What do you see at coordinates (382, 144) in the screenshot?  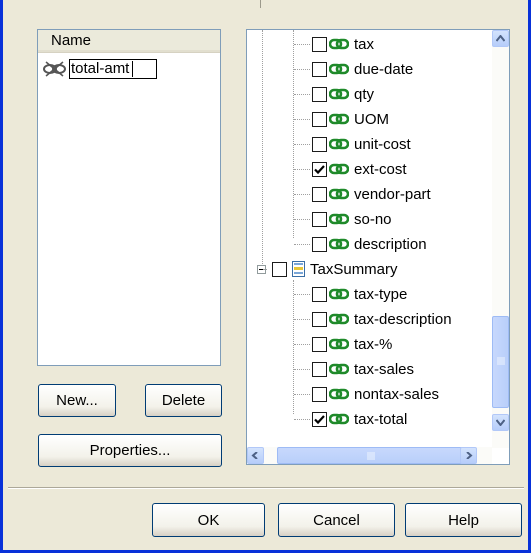 I see `tree-node-label: unit-cost` at bounding box center [382, 144].